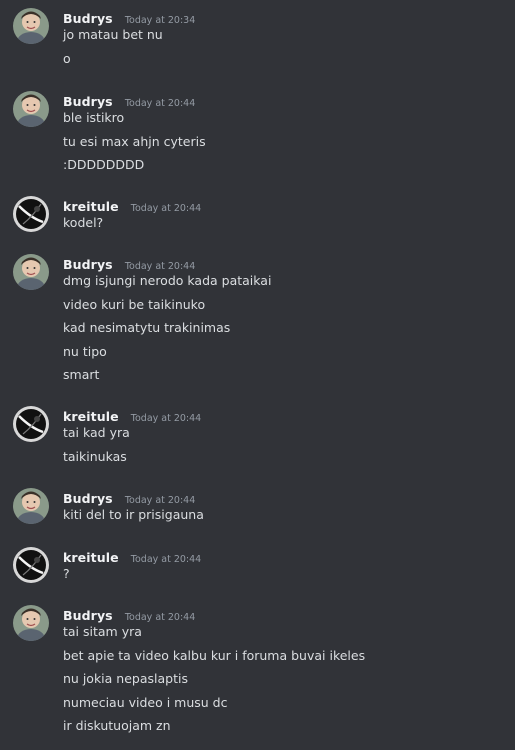  I want to click on message-text: nu tipo, so click(85, 351).